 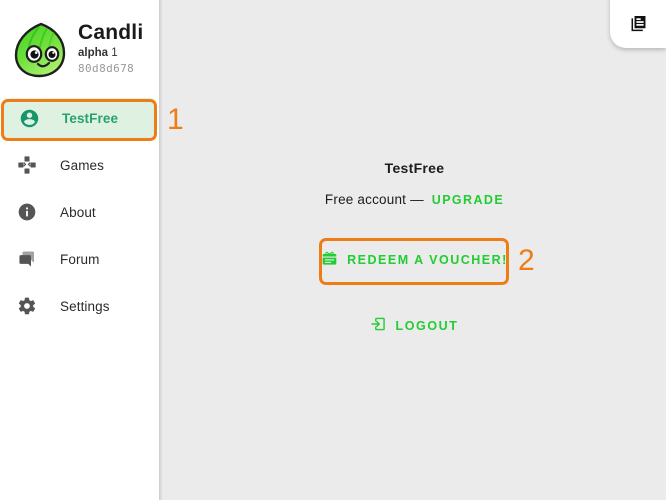 What do you see at coordinates (427, 325) in the screenshot?
I see `logout-label: LOGOUT` at bounding box center [427, 325].